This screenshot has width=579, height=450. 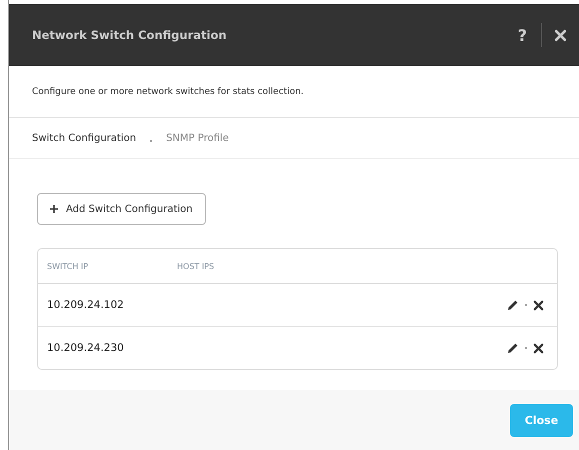 What do you see at coordinates (54, 209) in the screenshot?
I see `plus-icon` at bounding box center [54, 209].